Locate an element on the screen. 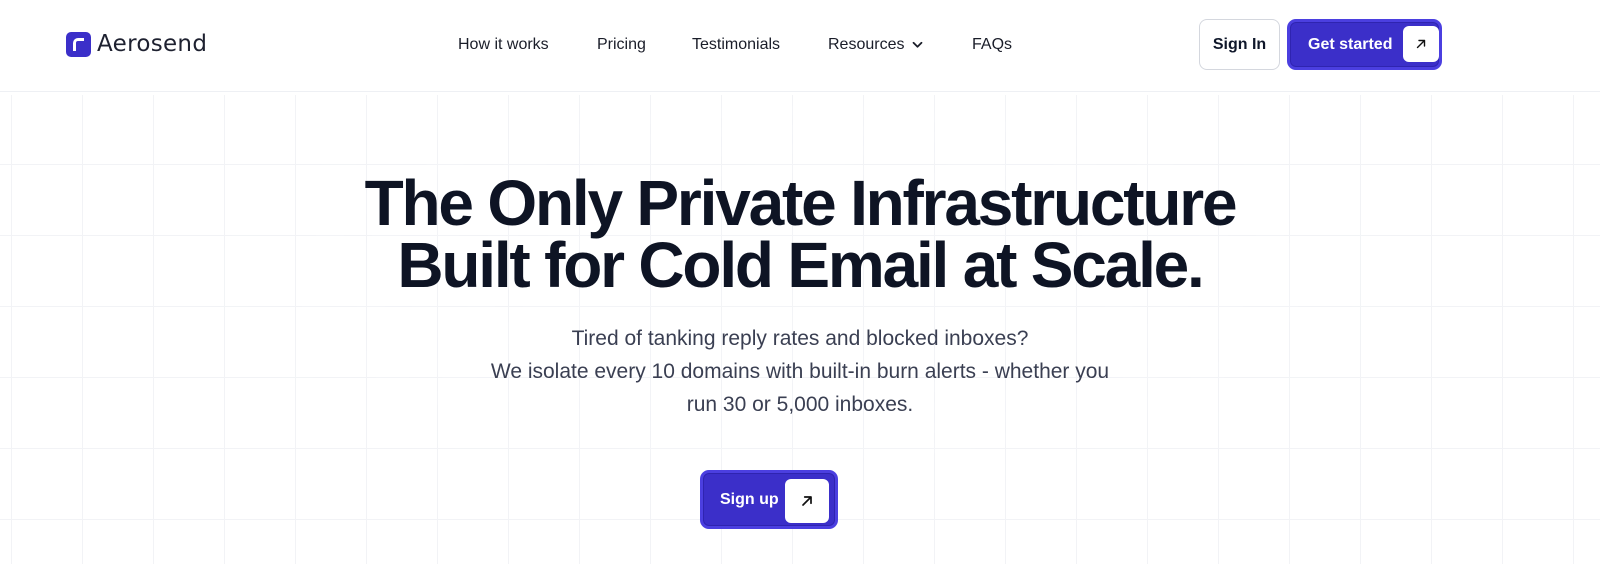  nav-testimonials: Testimonials is located at coordinates (736, 45).